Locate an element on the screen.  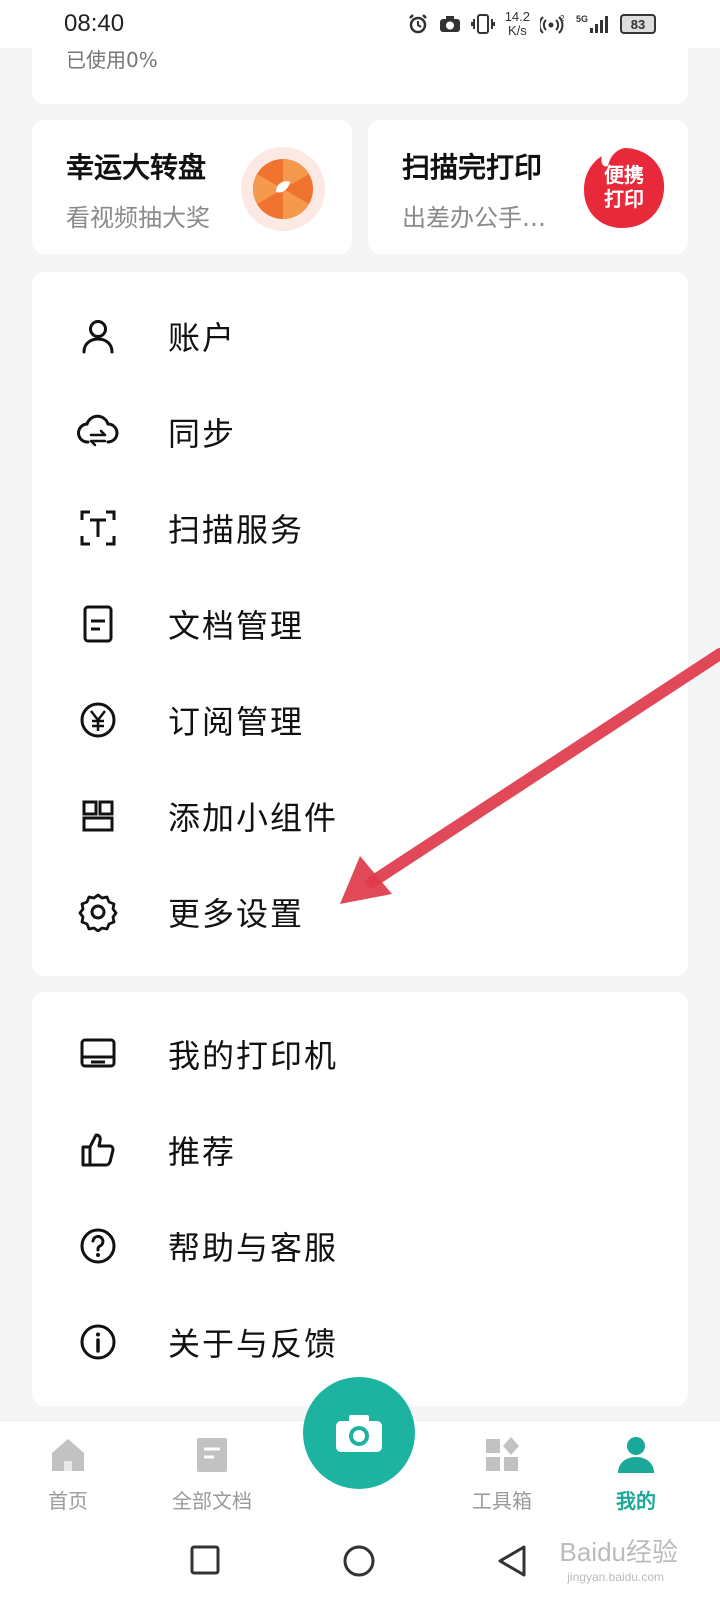
portable-print-badge: 便携 打印 is located at coordinates (624, 188).